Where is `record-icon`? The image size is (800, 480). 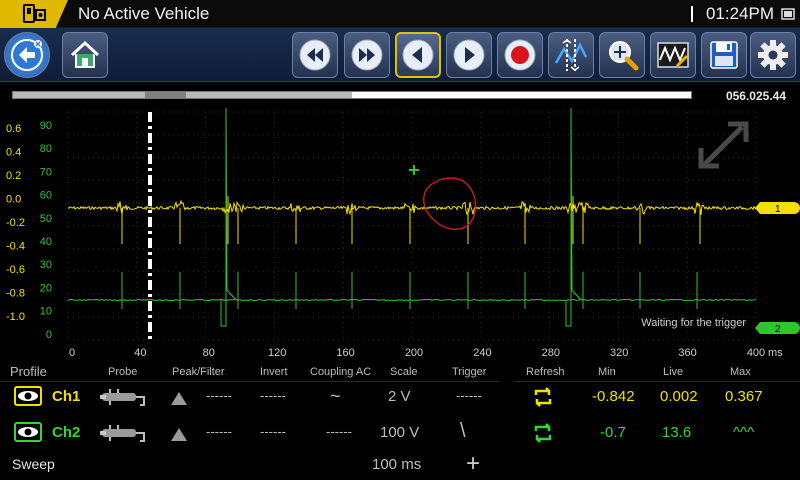 record-icon is located at coordinates (520, 55).